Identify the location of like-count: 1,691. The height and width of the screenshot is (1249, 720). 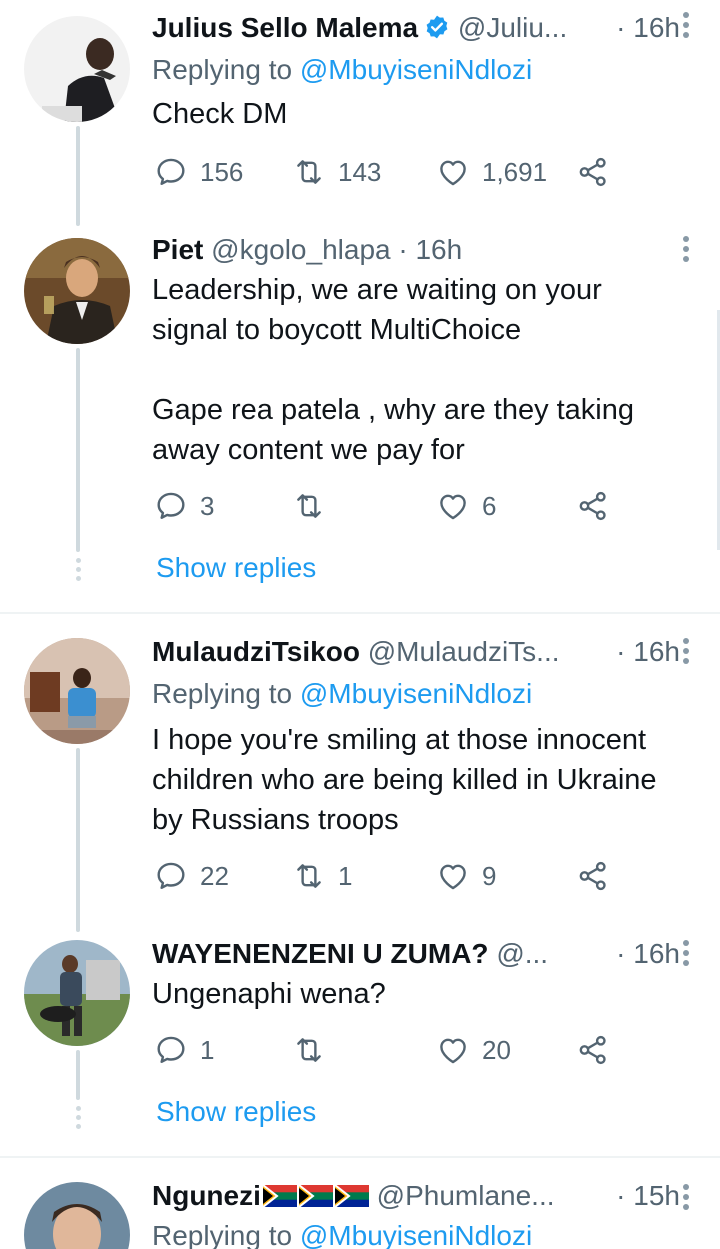
(515, 171).